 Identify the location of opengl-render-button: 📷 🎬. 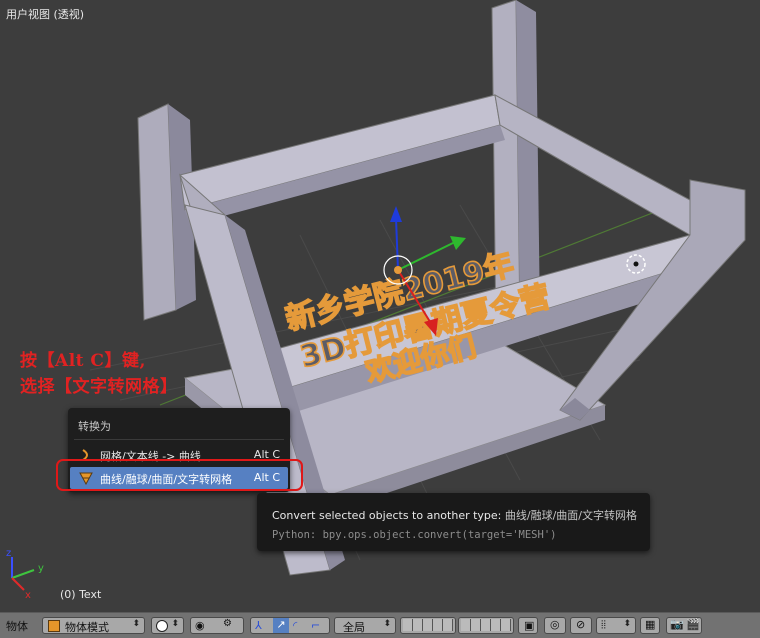
(684, 625).